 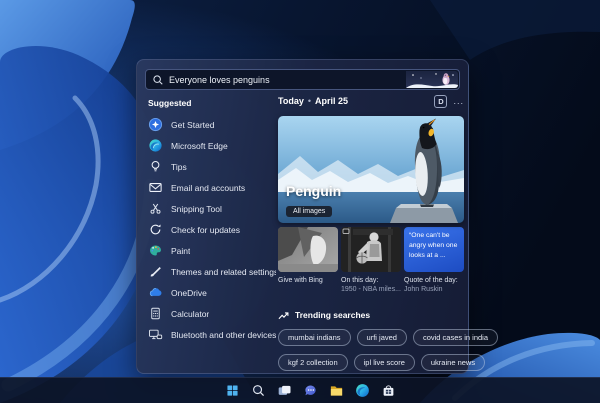 What do you see at coordinates (302, 79) in the screenshot?
I see `search-bar` at bounding box center [302, 79].